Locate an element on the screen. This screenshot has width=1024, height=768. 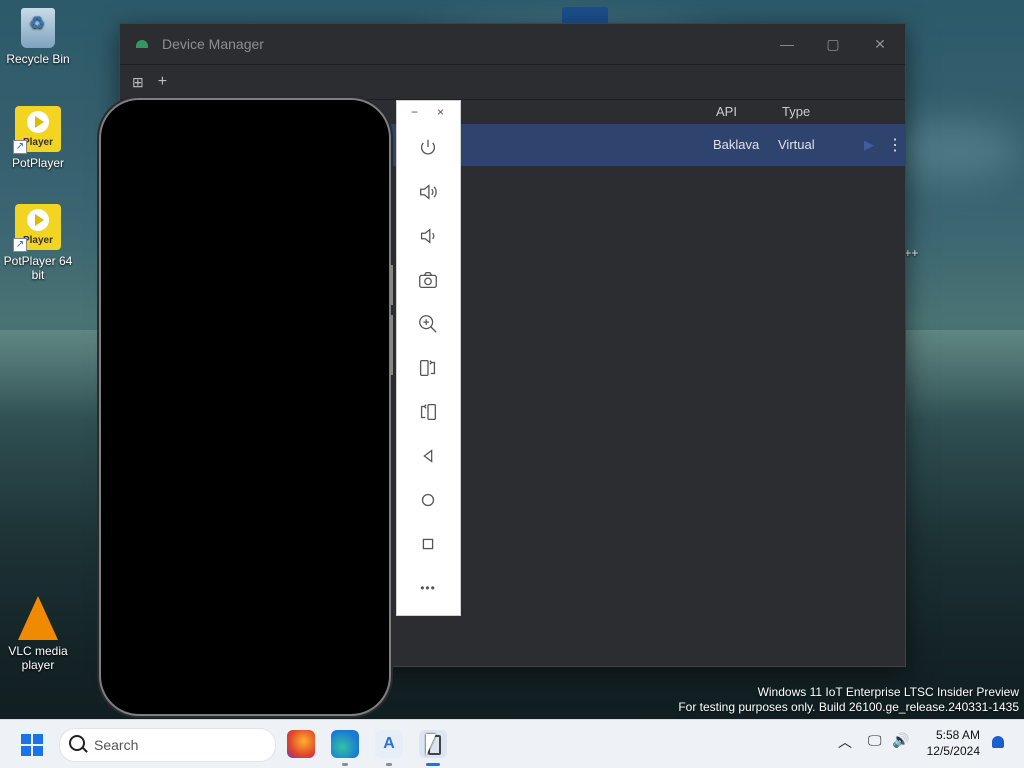
column-header-type: Type is located at coordinates (796, 111).